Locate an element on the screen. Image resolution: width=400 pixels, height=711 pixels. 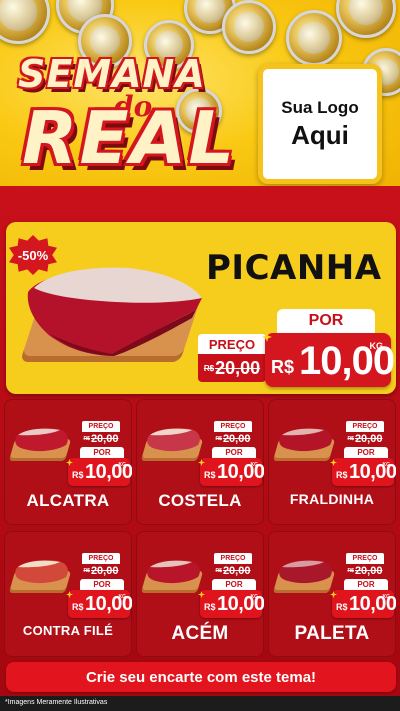
product-card: PREÇO R$ 20,00 POR R$ 10,00 KG CONTRA FILÉ is located at coordinates (68, 594).